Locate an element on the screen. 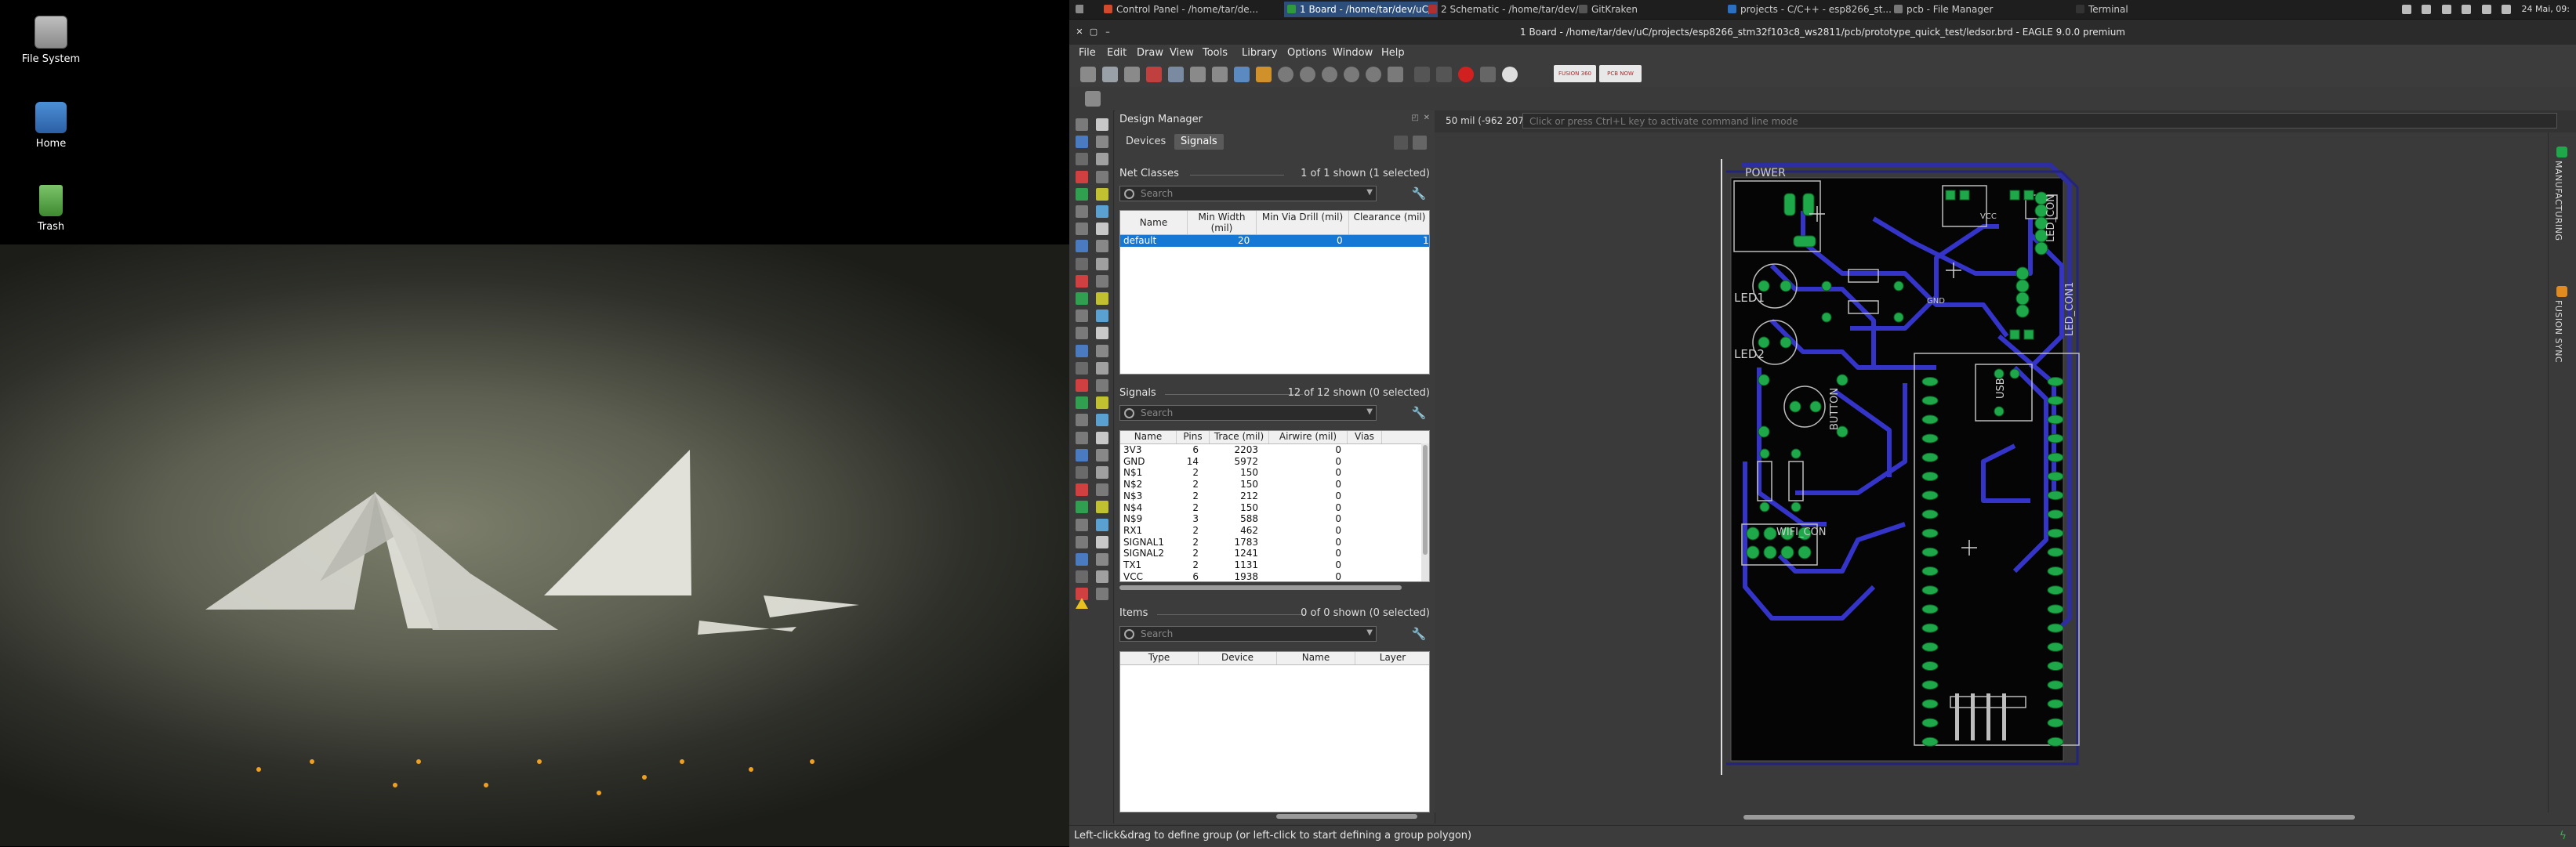 This screenshot has height=847, width=2576. layer-settings-icon is located at coordinates (1242, 74).